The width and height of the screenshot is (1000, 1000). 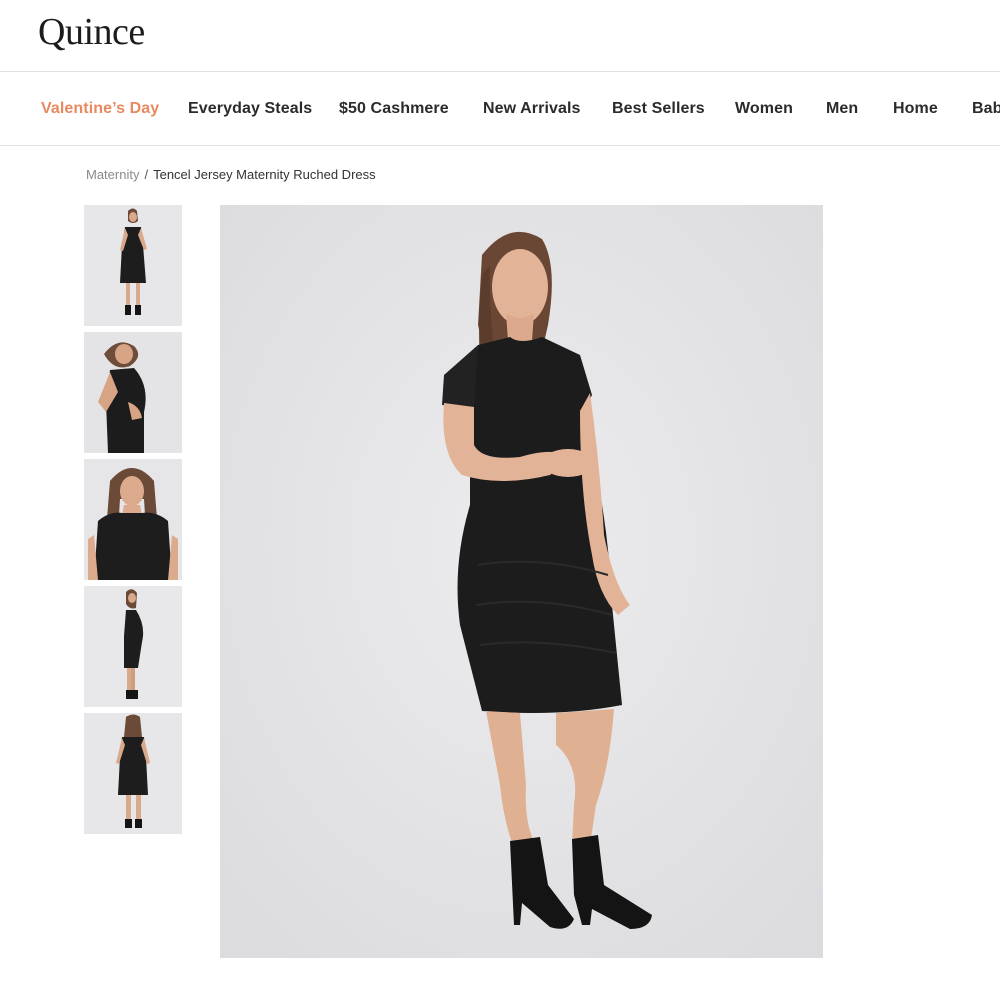 What do you see at coordinates (532, 109) in the screenshot?
I see `nav-item-new-arrivals: New Arrivals` at bounding box center [532, 109].